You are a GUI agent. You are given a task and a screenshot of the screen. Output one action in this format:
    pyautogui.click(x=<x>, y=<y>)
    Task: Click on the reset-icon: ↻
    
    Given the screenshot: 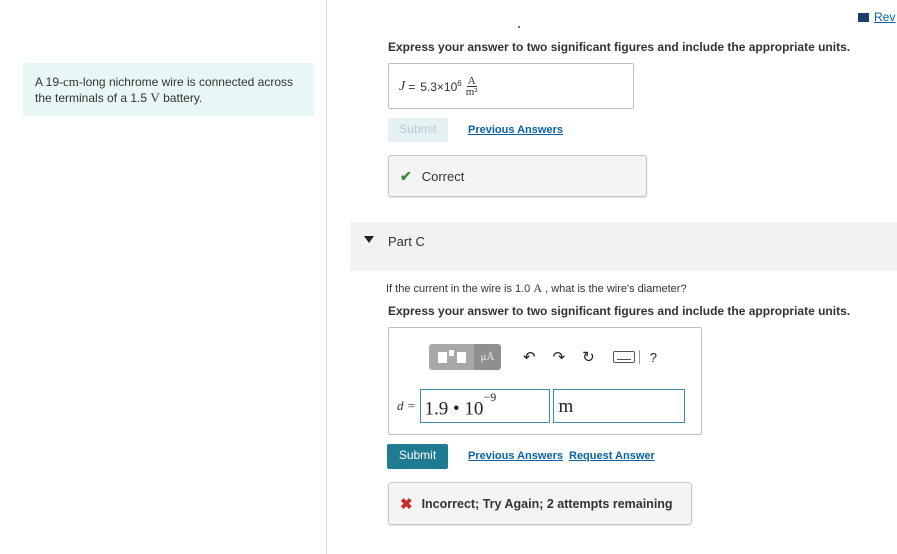 What is the action you would take?
    pyautogui.click(x=588, y=357)
    